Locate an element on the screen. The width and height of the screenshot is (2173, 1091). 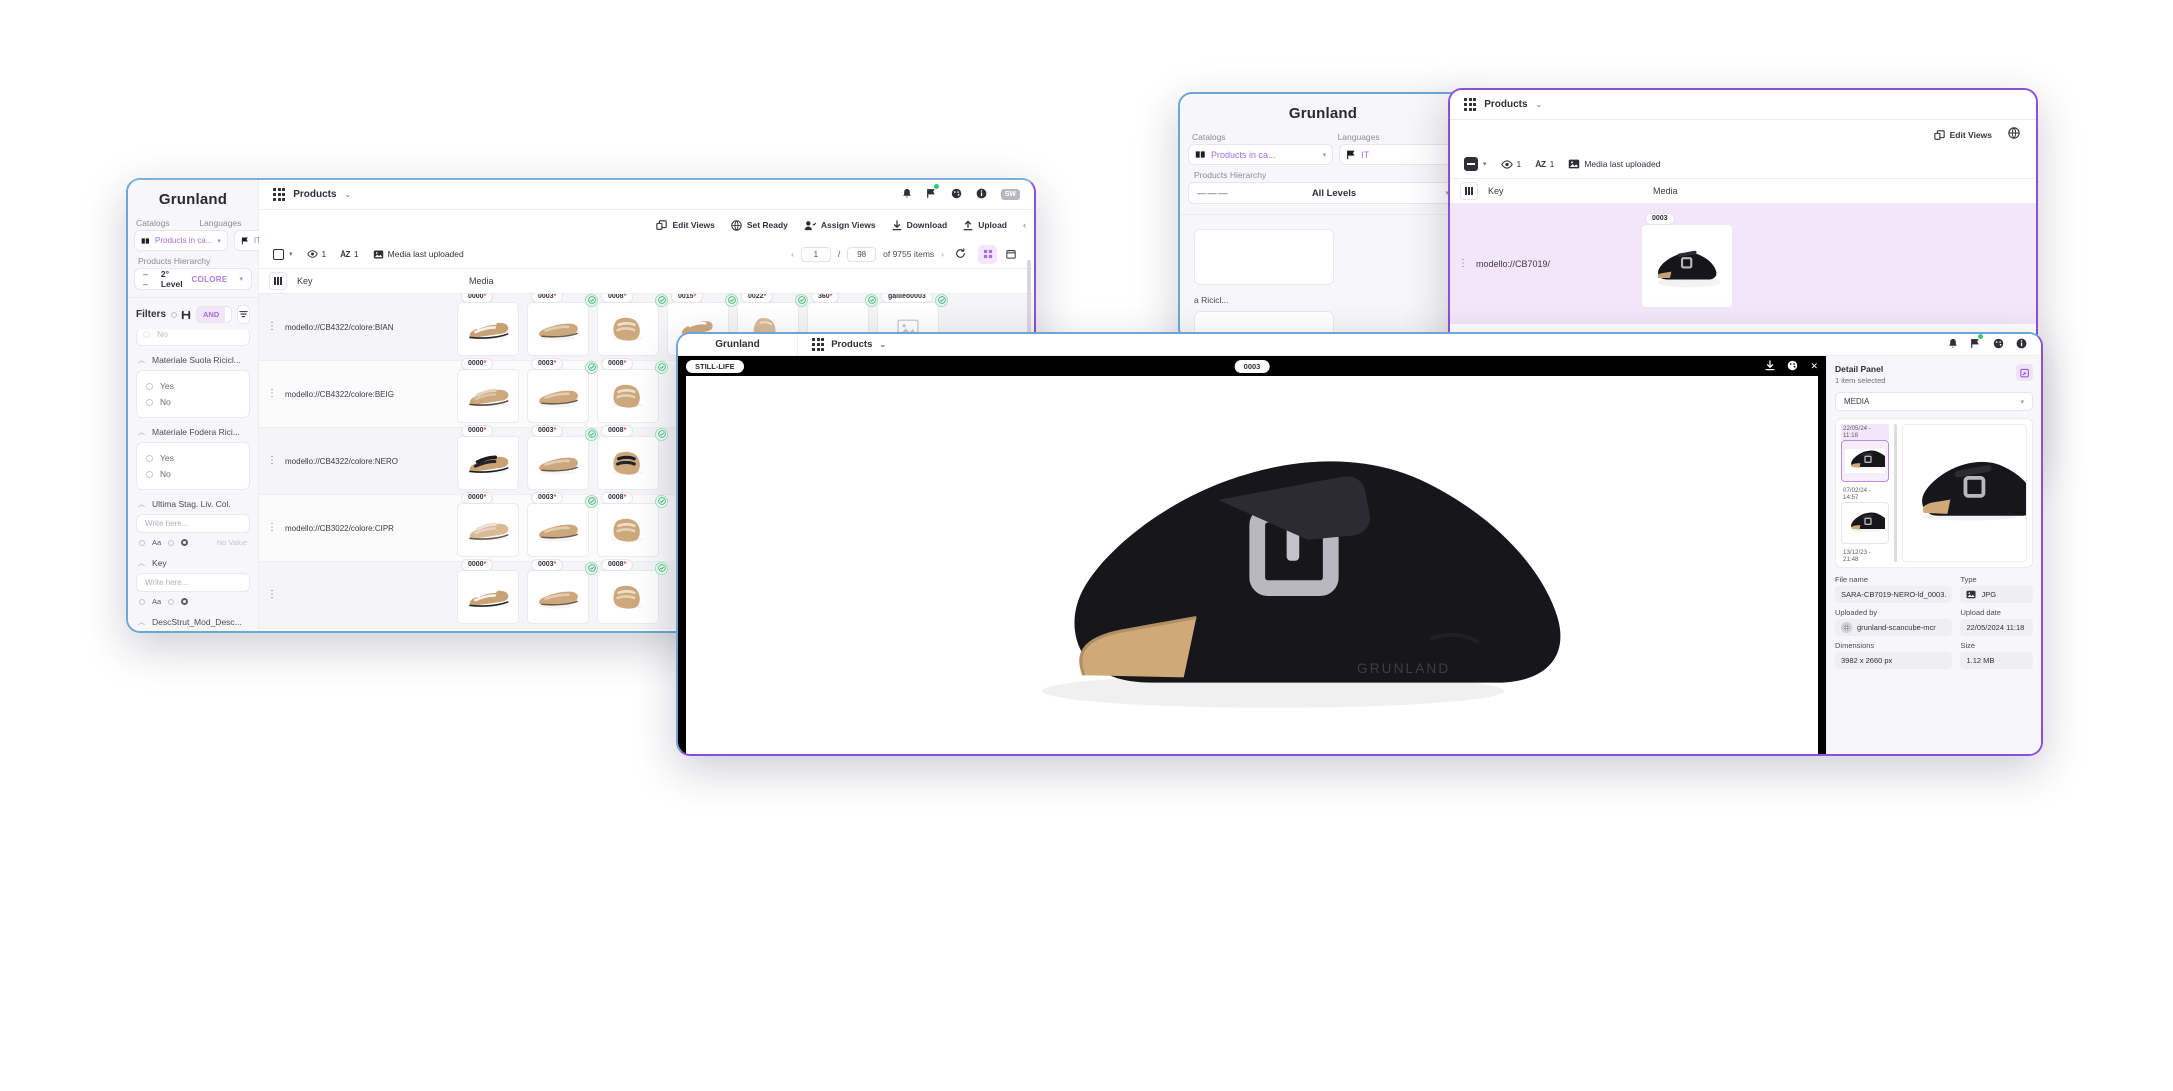
detail-thumb: 07/02/24 - 14:57 is located at coordinates (1865, 515).